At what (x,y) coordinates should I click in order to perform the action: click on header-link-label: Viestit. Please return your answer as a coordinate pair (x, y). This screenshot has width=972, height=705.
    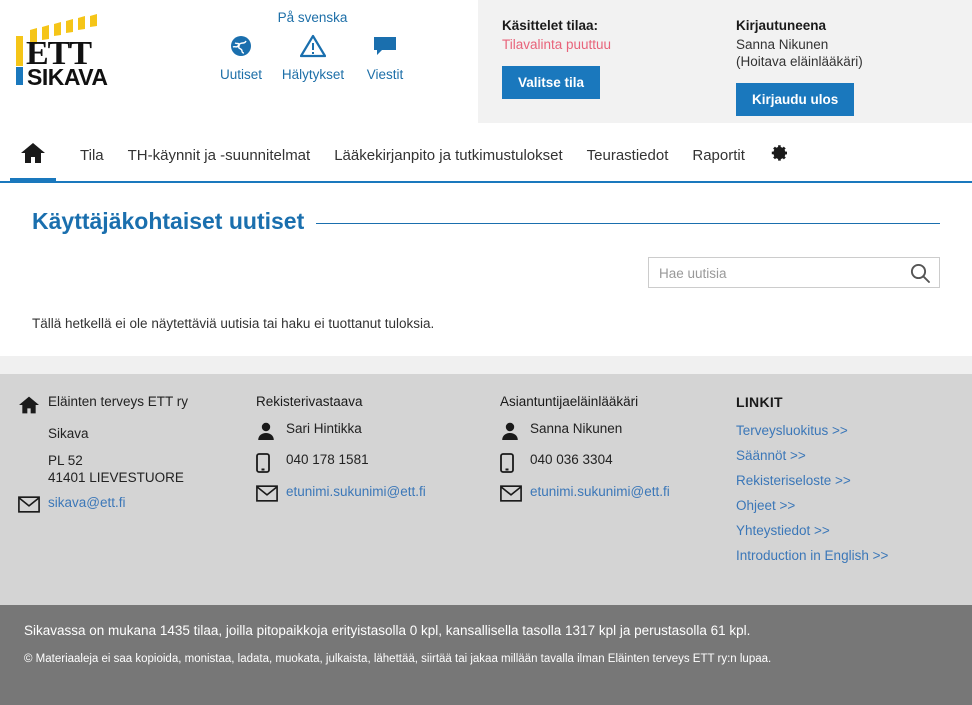
    Looking at the image, I should click on (385, 74).